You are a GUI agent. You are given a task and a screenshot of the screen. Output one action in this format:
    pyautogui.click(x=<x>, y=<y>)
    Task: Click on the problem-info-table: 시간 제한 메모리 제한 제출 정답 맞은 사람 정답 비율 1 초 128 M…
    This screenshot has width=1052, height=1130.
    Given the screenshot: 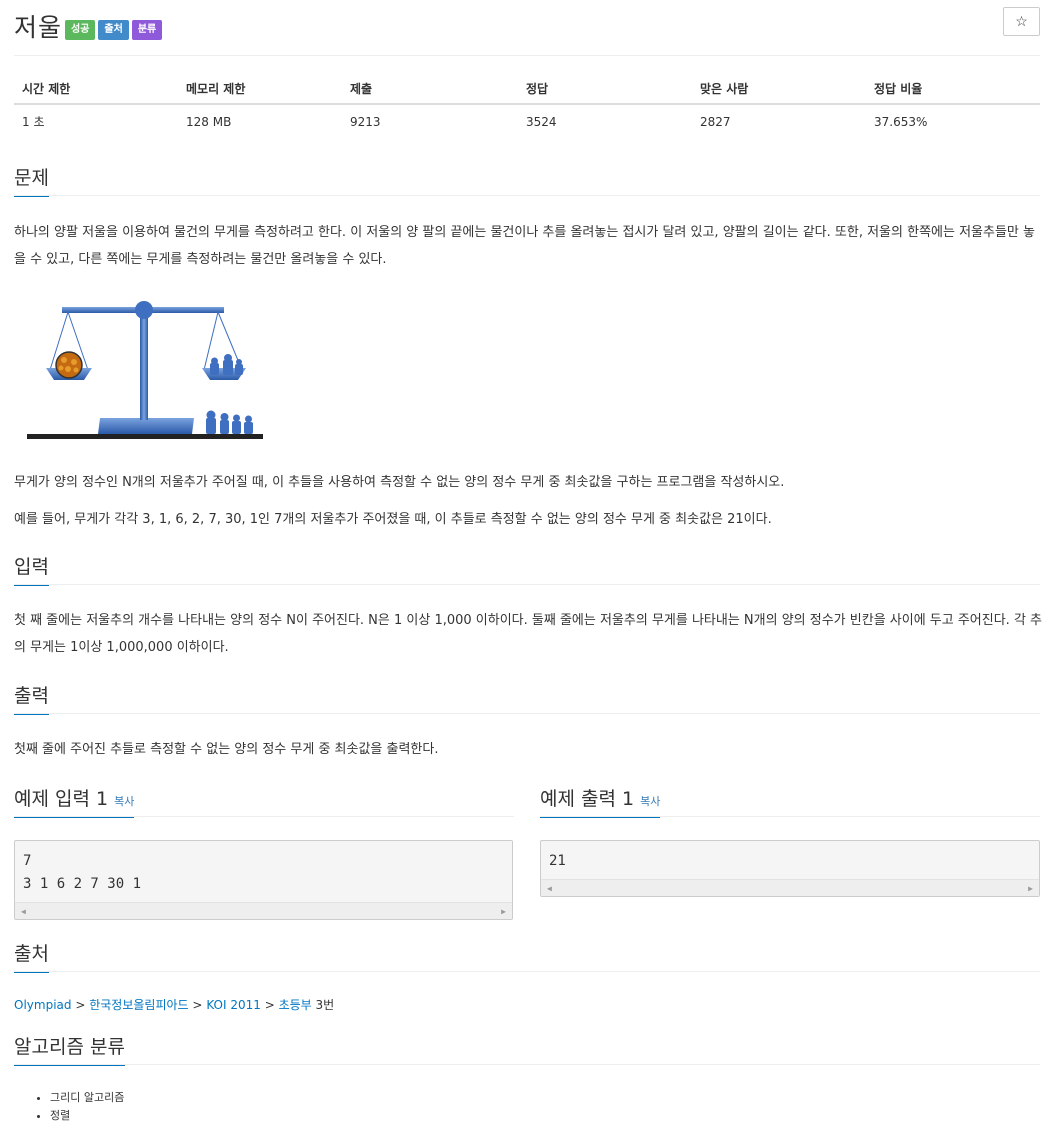 What is the action you would take?
    pyautogui.click(x=527, y=106)
    